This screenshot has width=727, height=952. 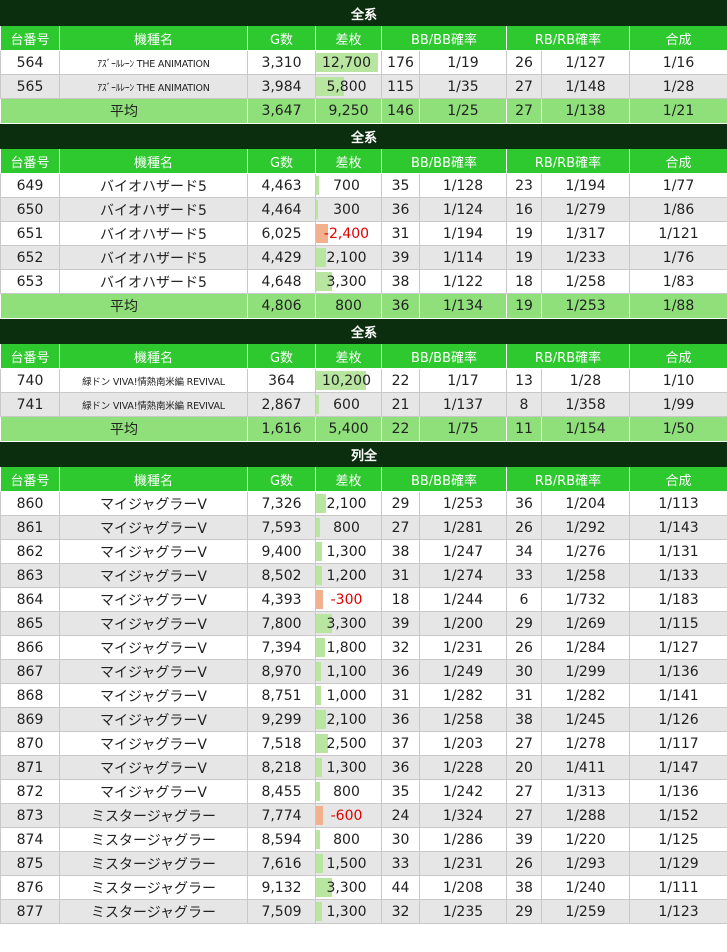 What do you see at coordinates (400, 111) in the screenshot?
I see `average-bb: 146` at bounding box center [400, 111].